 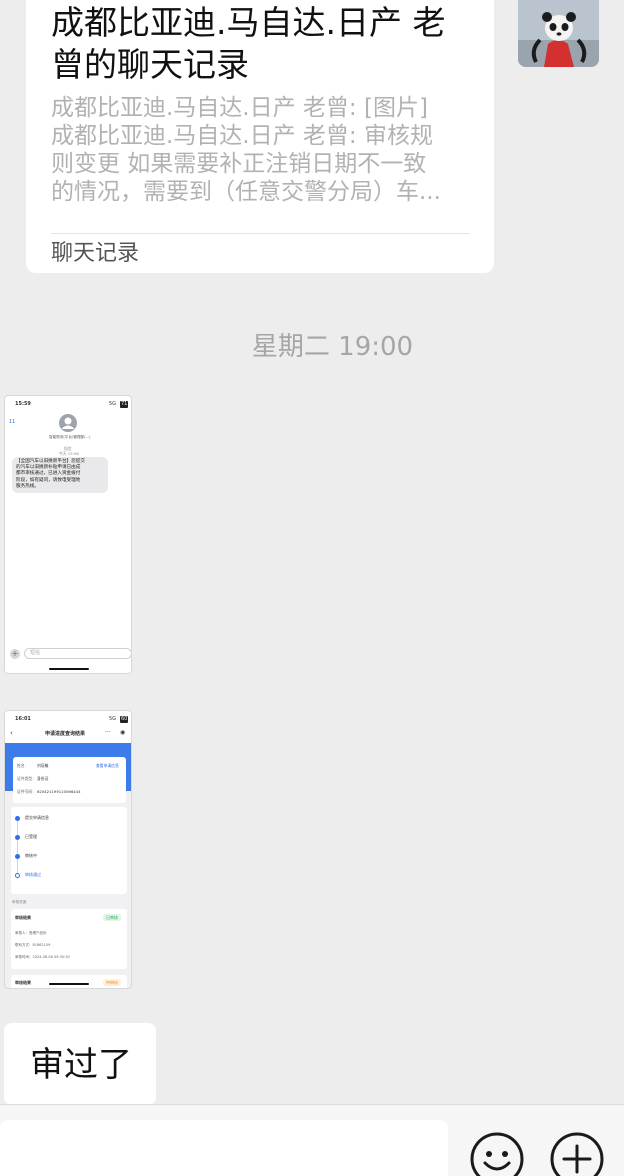 What do you see at coordinates (23, 404) in the screenshot?
I see `status-time: 15:59` at bounding box center [23, 404].